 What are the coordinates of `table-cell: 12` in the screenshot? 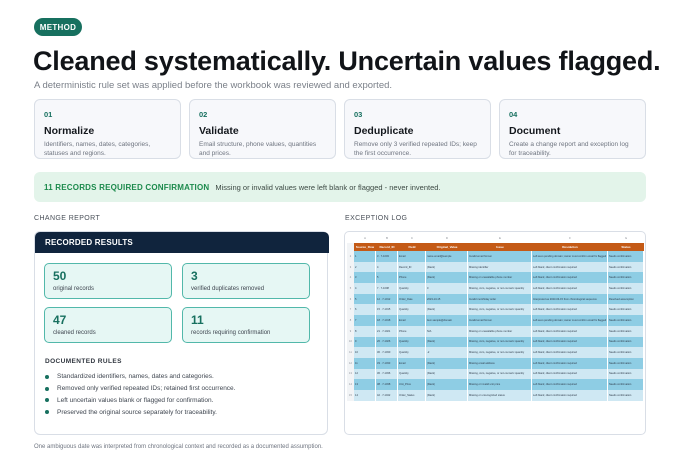 It's located at (365, 374).